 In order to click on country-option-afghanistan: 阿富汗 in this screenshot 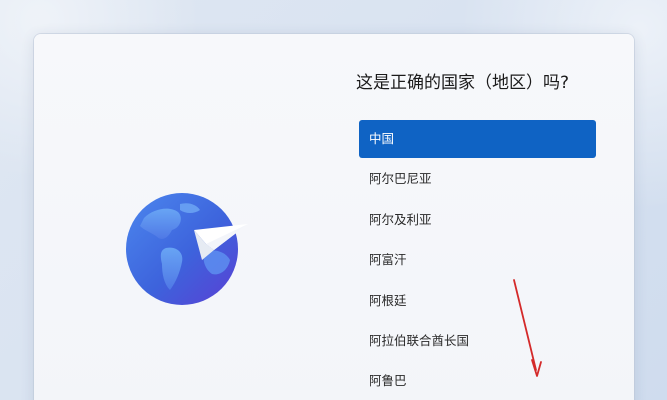, I will do `click(477, 260)`.